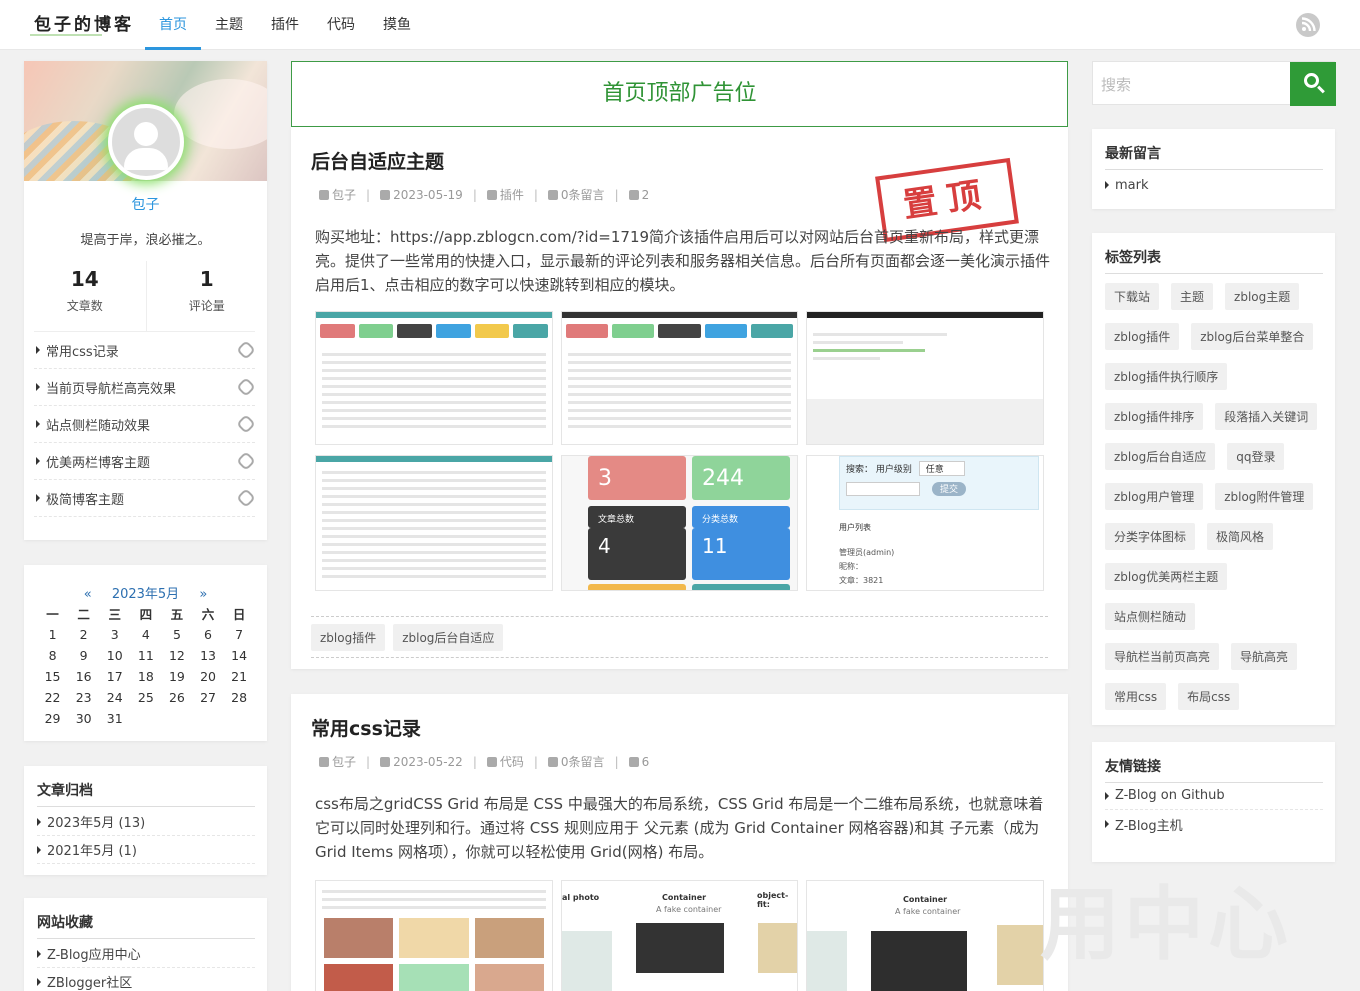  I want to click on calendar-day: 17, so click(114, 676).